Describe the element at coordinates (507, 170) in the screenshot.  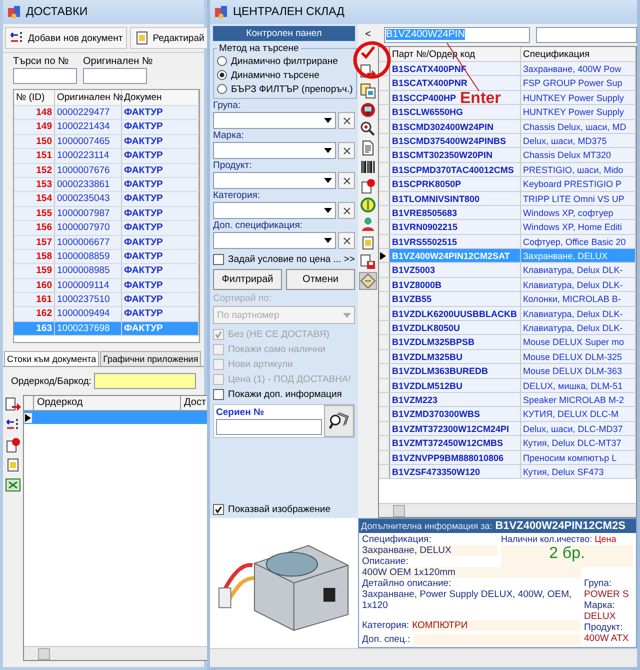
I see `table-row: B1SCPMD370TAC40012CMS PRESTIGIO, шаси, Mido` at that location.